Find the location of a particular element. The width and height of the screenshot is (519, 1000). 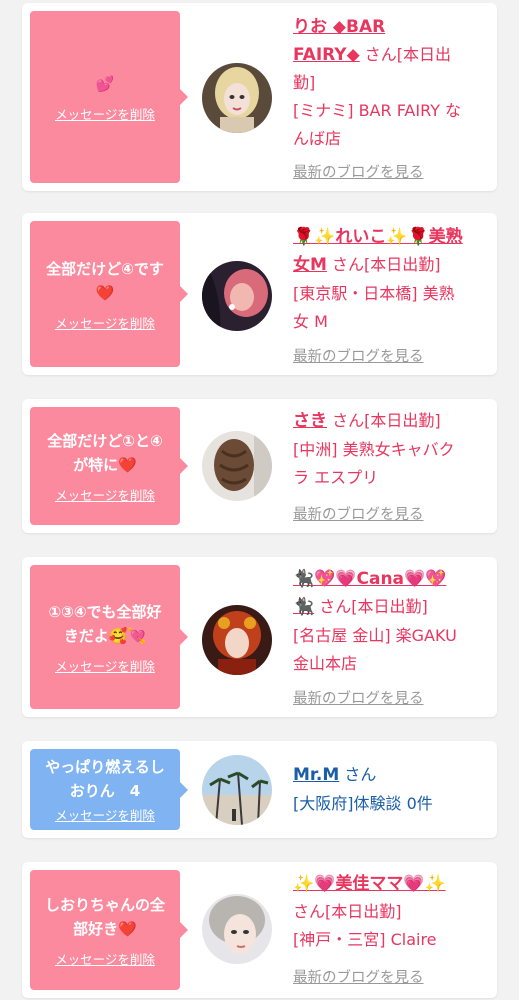

cast-name: さき is located at coordinates (310, 421).